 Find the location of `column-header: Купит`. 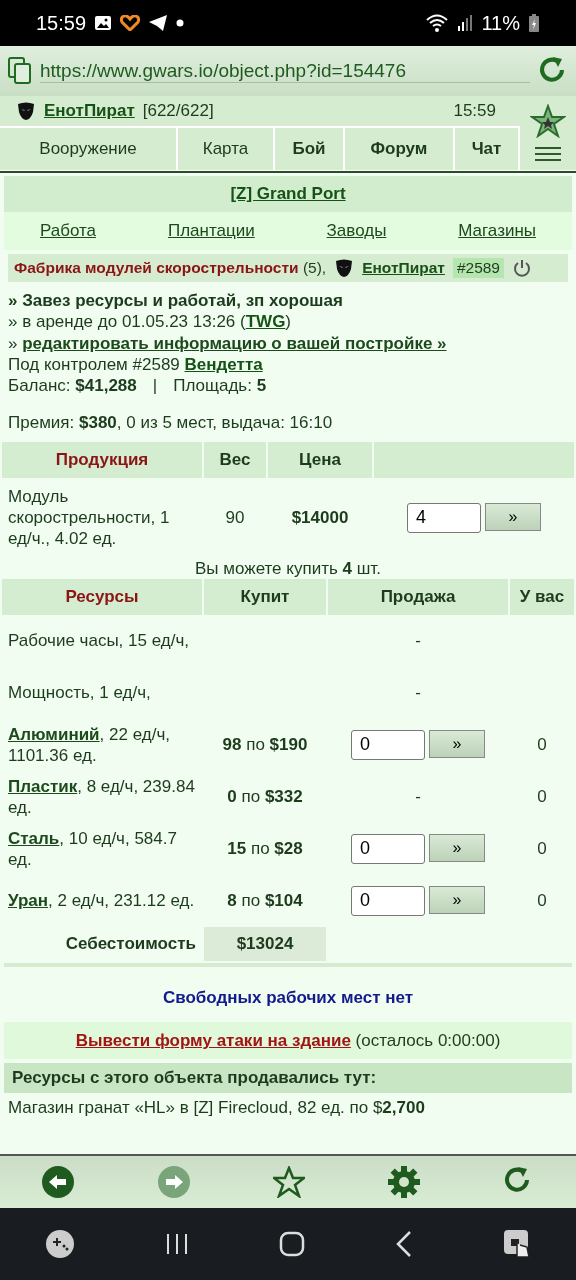

column-header: Купит is located at coordinates (265, 596).